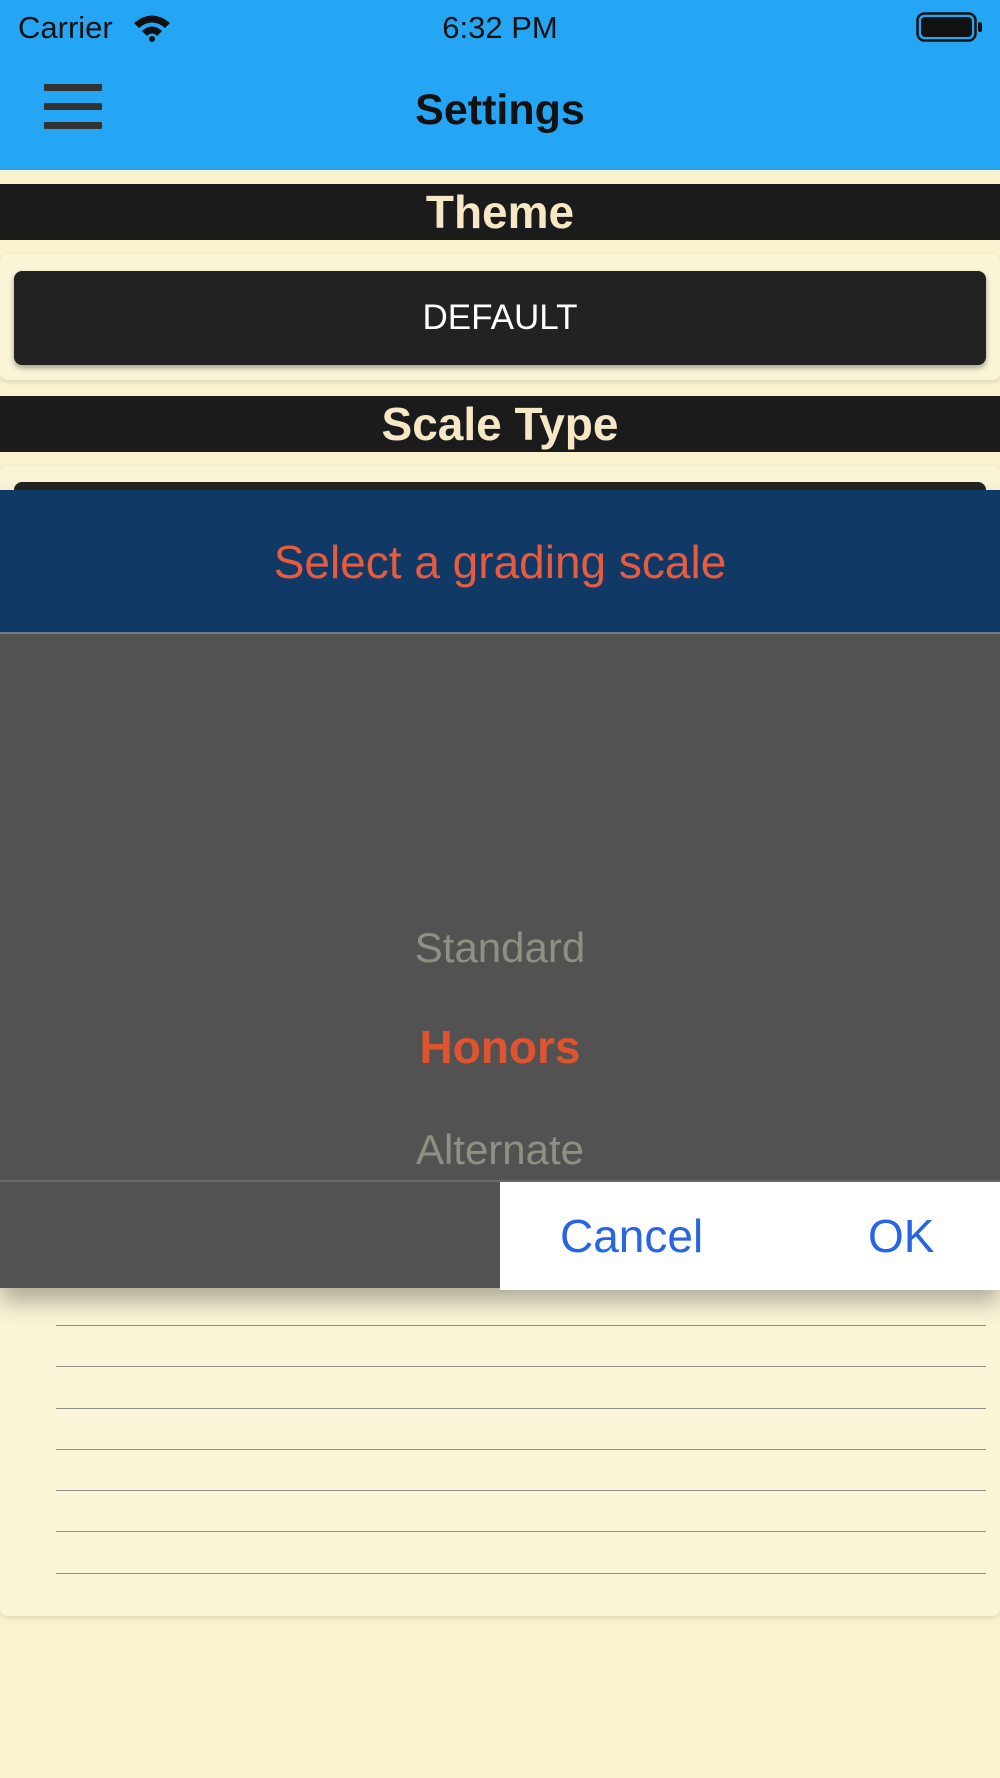  I want to click on theme-select-button: DEFAULT, so click(500, 318).